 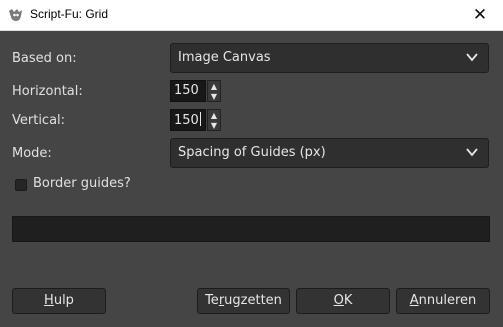 I want to click on horizontal-input: 150, so click(x=188, y=91).